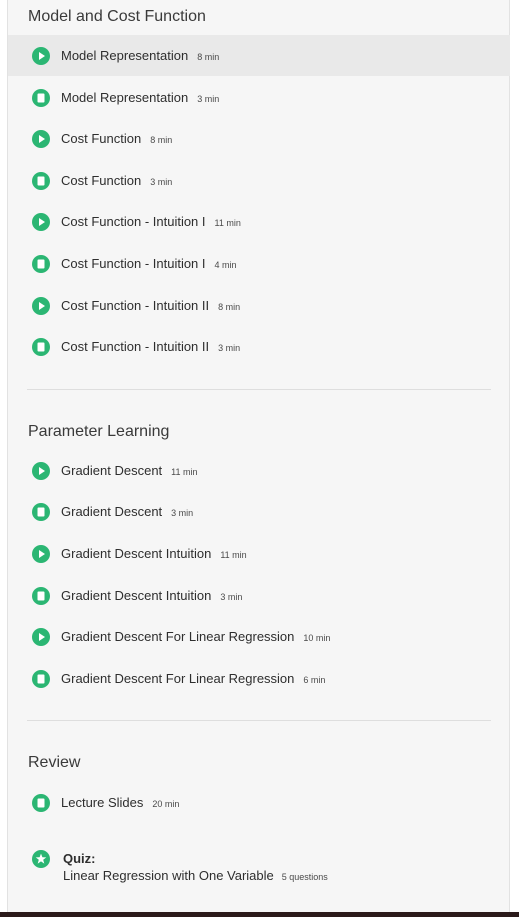 The height and width of the screenshot is (917, 519). I want to click on item-label: Lecture Slides, so click(102, 802).